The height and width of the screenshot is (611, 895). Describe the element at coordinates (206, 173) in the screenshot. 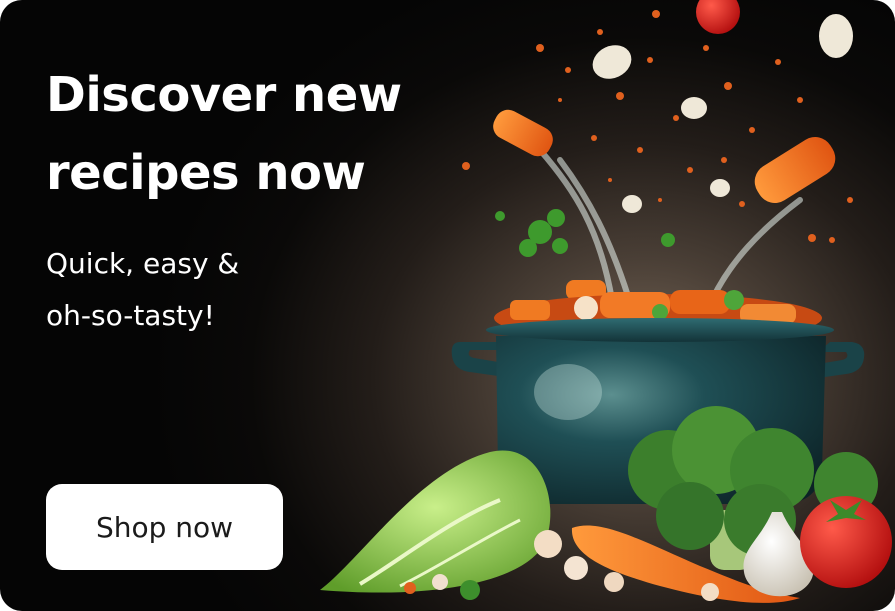

I see `headline-line-2: recipes now` at that location.